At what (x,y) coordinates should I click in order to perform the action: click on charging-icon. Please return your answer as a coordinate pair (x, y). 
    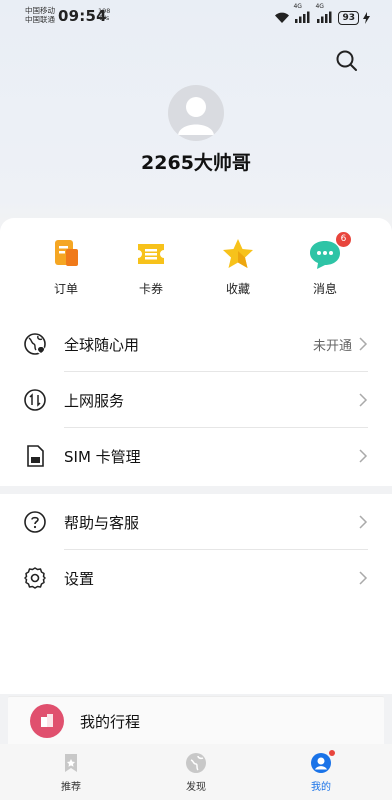
    Looking at the image, I should click on (366, 17).